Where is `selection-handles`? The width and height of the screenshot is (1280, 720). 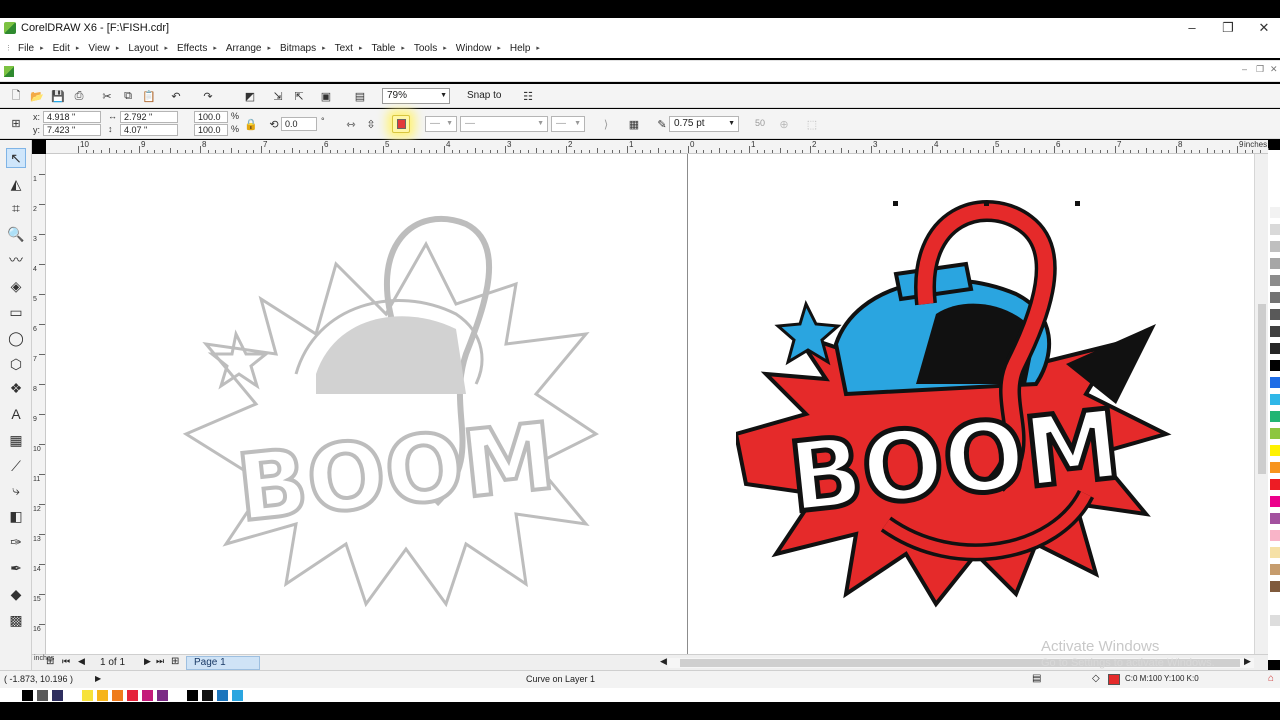
selection-handles is located at coordinates (986, 203).